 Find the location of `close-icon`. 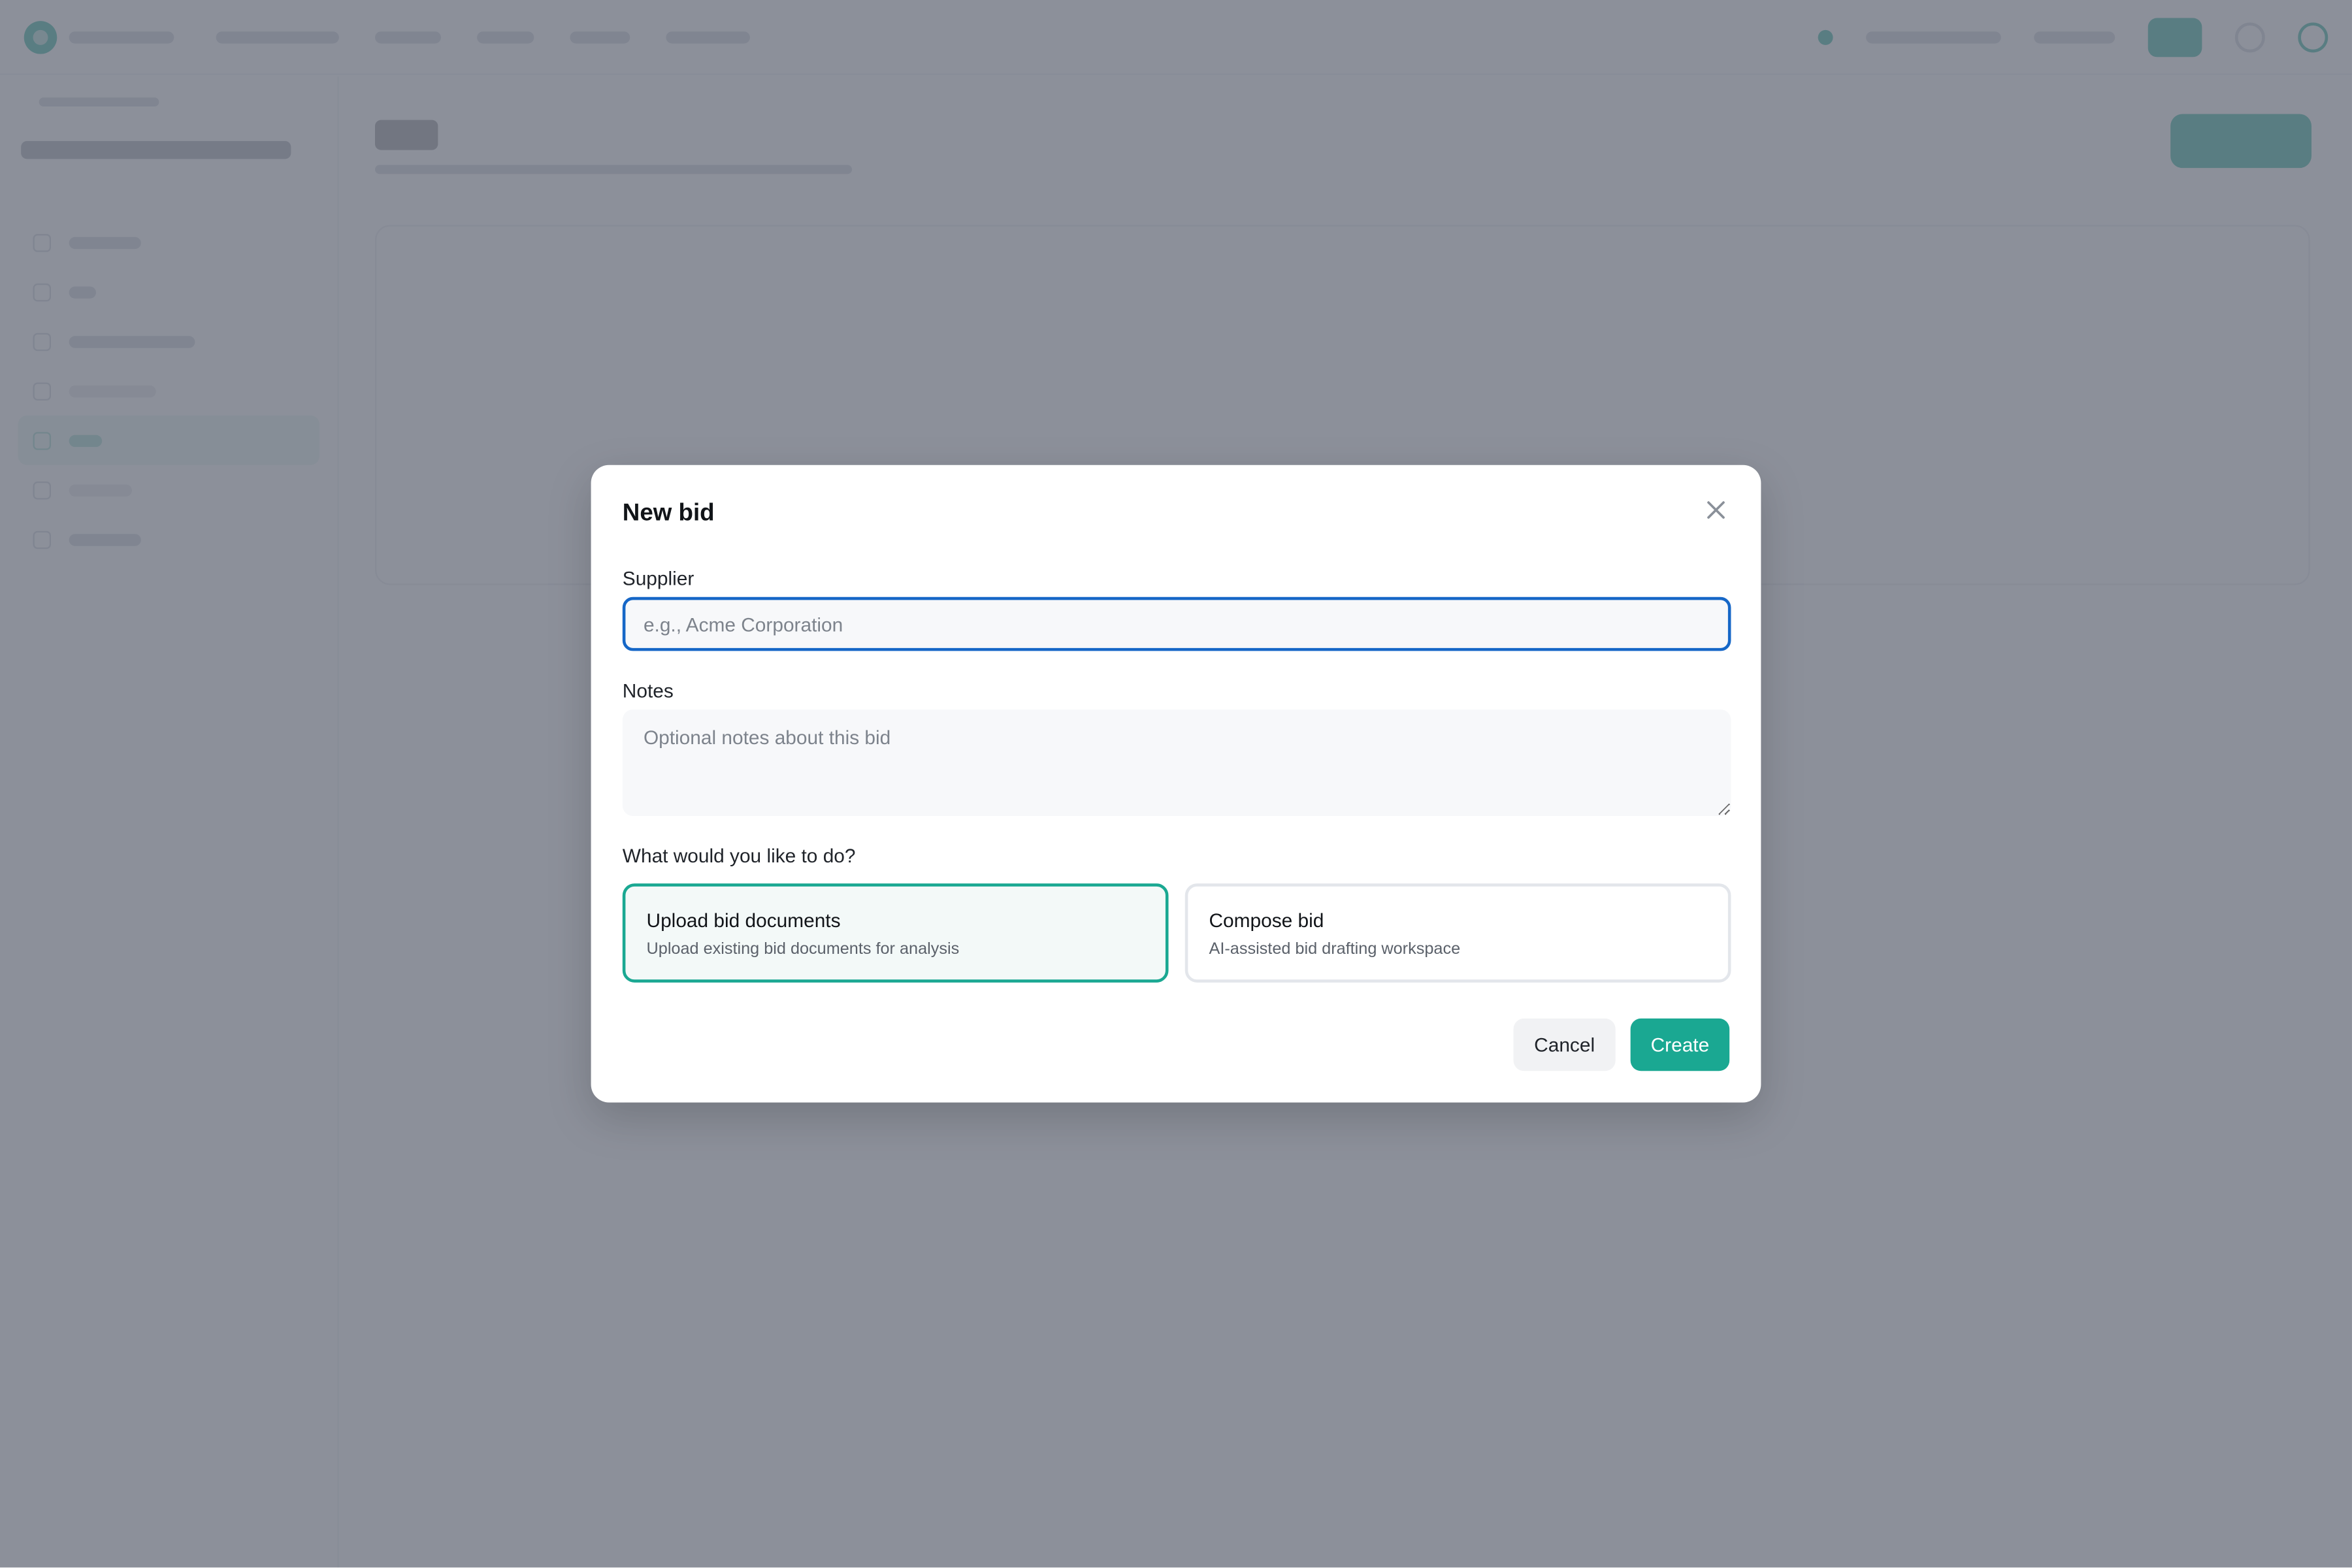

close-icon is located at coordinates (1716, 510).